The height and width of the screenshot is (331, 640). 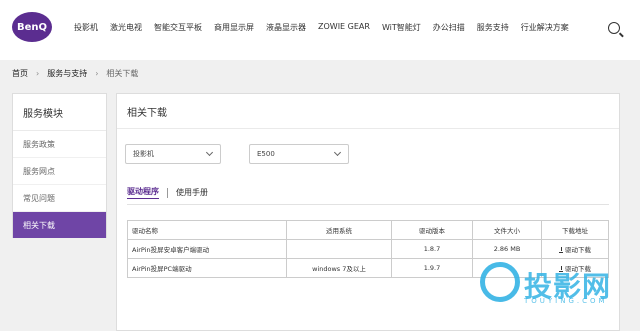 I want to click on column-header-version: 驱动版本, so click(x=432, y=230).